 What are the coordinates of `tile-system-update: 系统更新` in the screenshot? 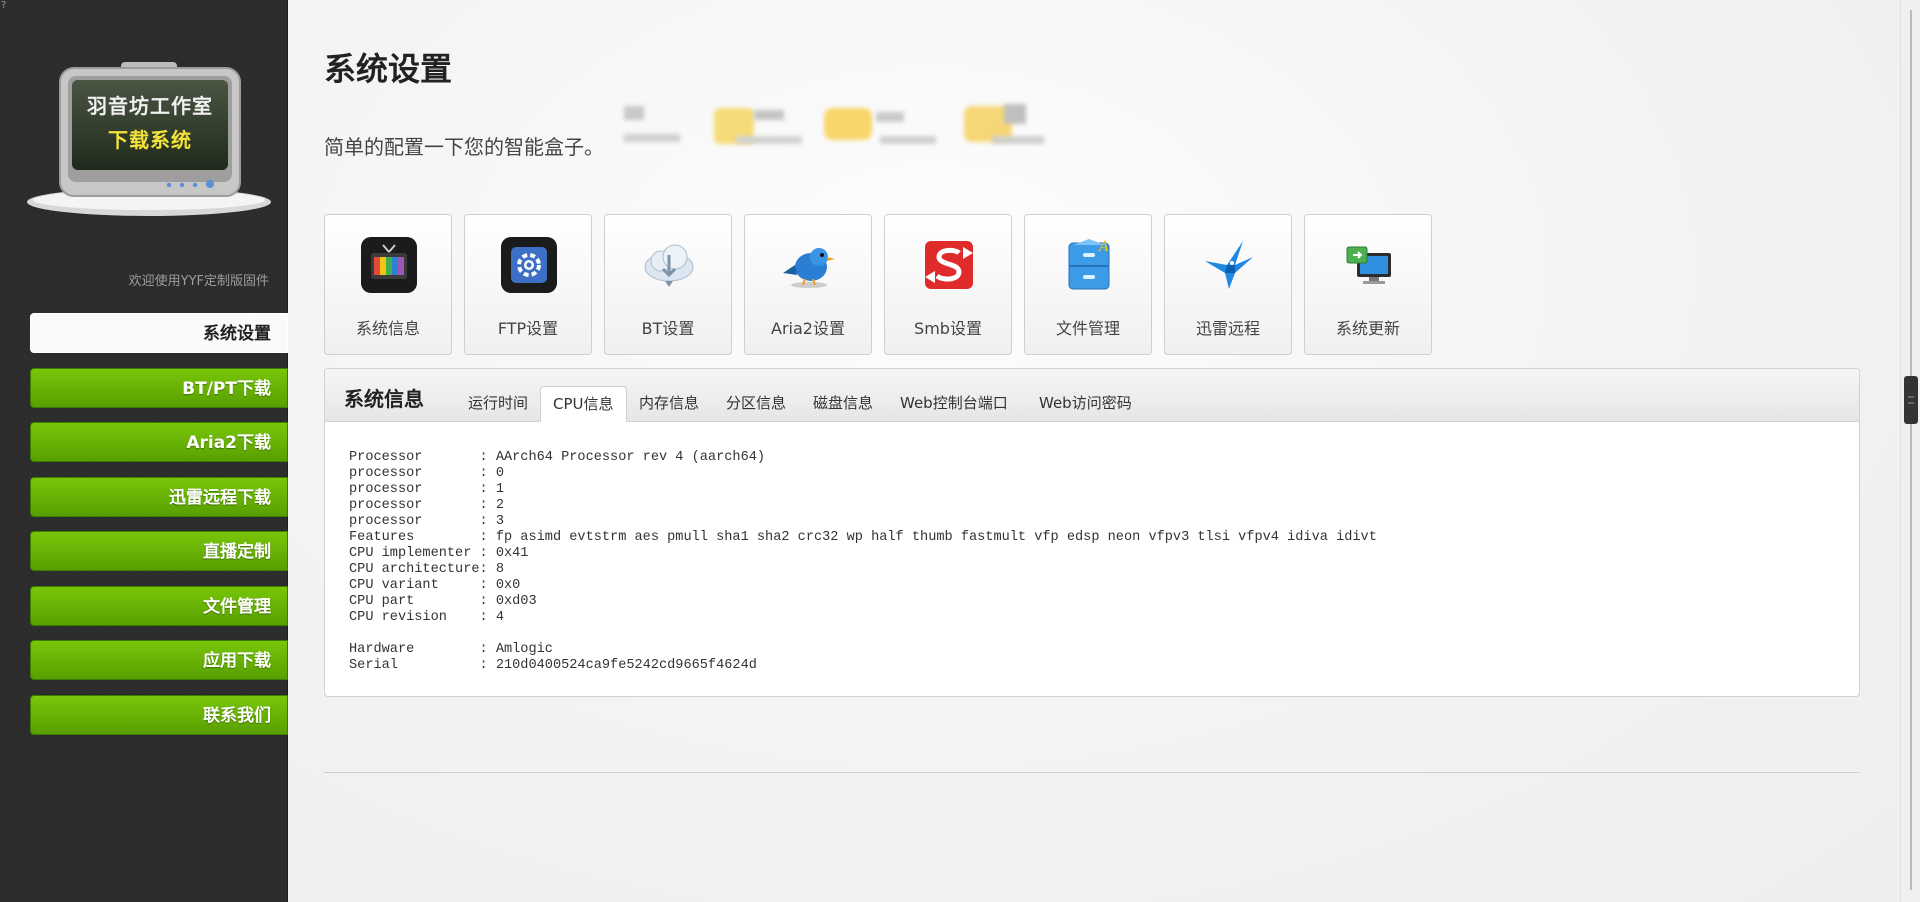 It's located at (1368, 284).